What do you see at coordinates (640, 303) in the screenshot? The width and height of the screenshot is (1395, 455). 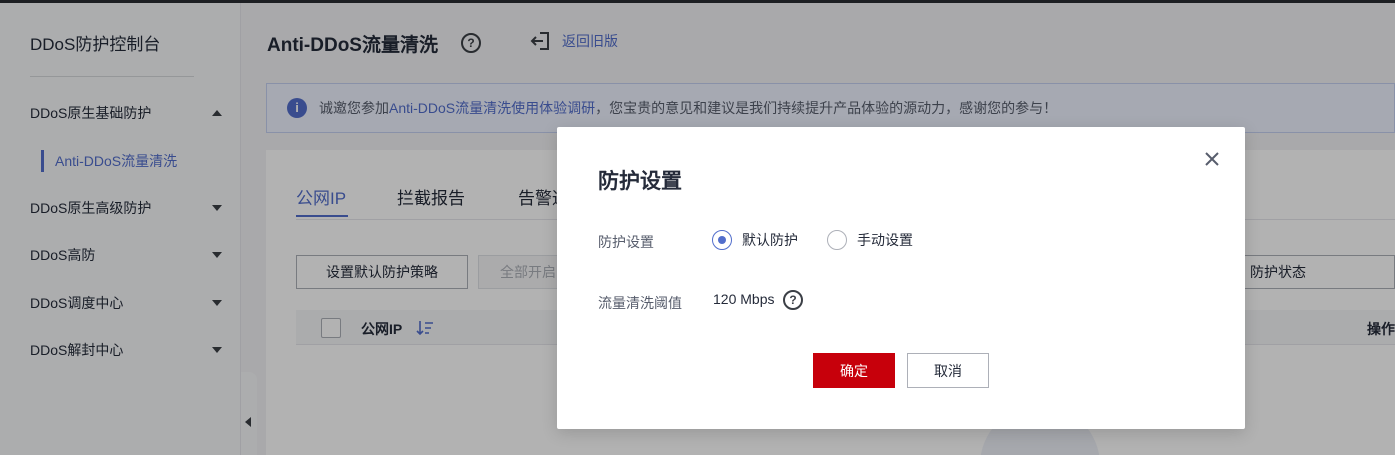 I see `threshold-label: 流量清洗阈值` at bounding box center [640, 303].